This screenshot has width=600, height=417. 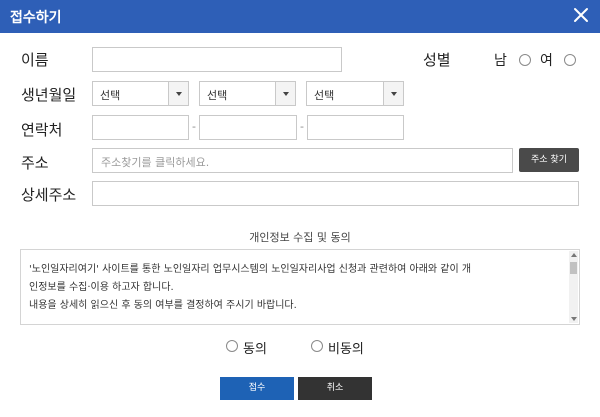 I want to click on gender-label: 성별, so click(x=437, y=60).